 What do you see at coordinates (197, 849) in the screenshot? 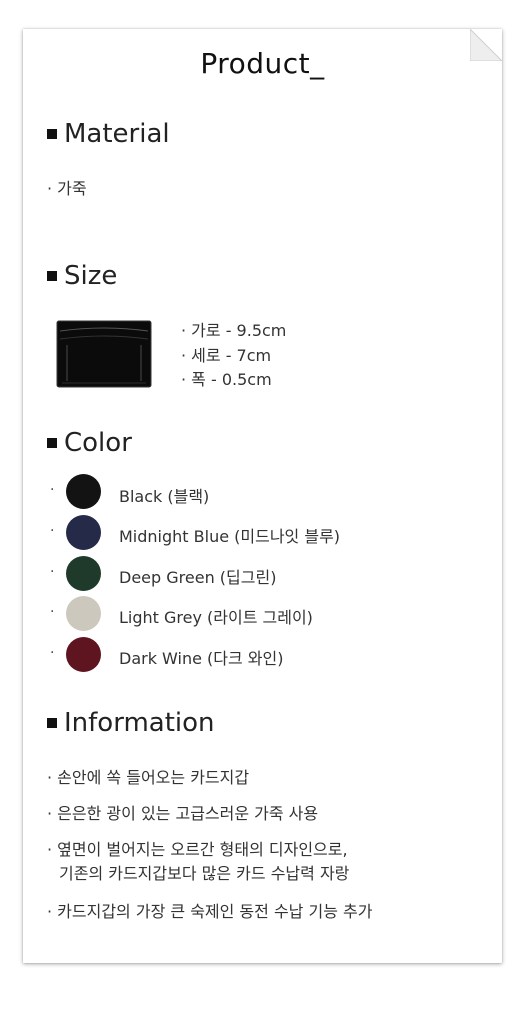
I see `info-item: · 옆면이 벌어지는 오르간 형태의 디자인으로,` at bounding box center [197, 849].